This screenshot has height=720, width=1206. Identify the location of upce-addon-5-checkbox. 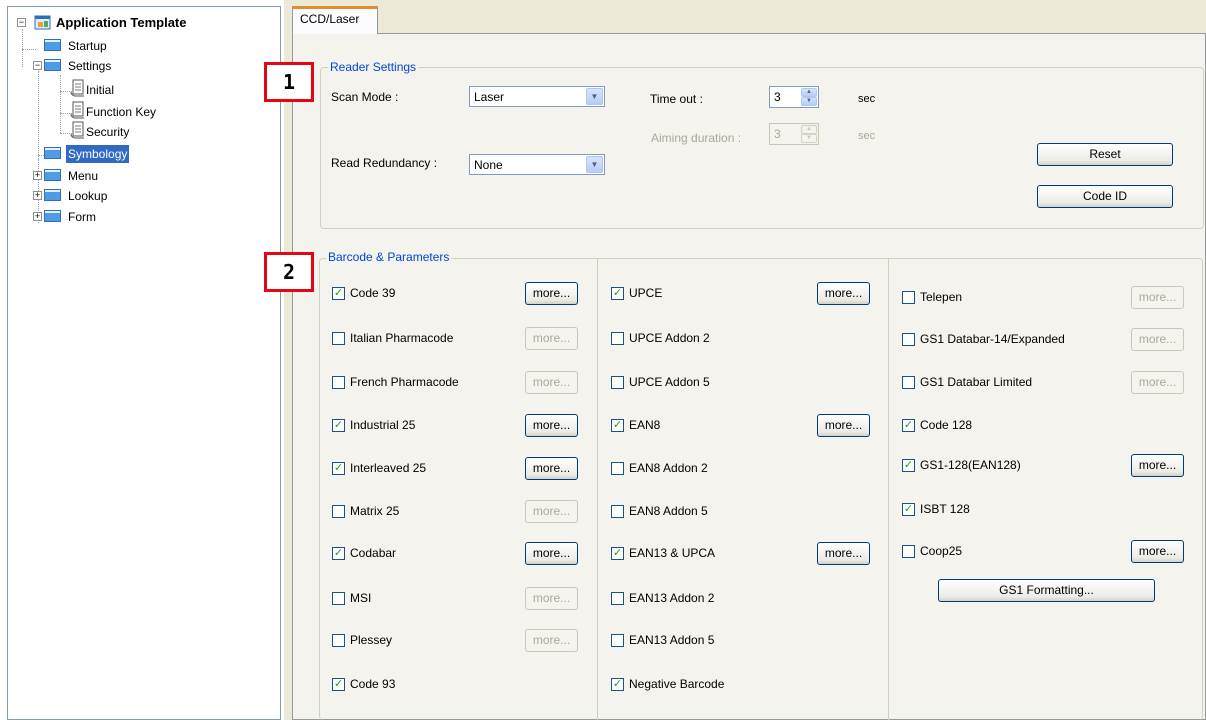
(617, 382).